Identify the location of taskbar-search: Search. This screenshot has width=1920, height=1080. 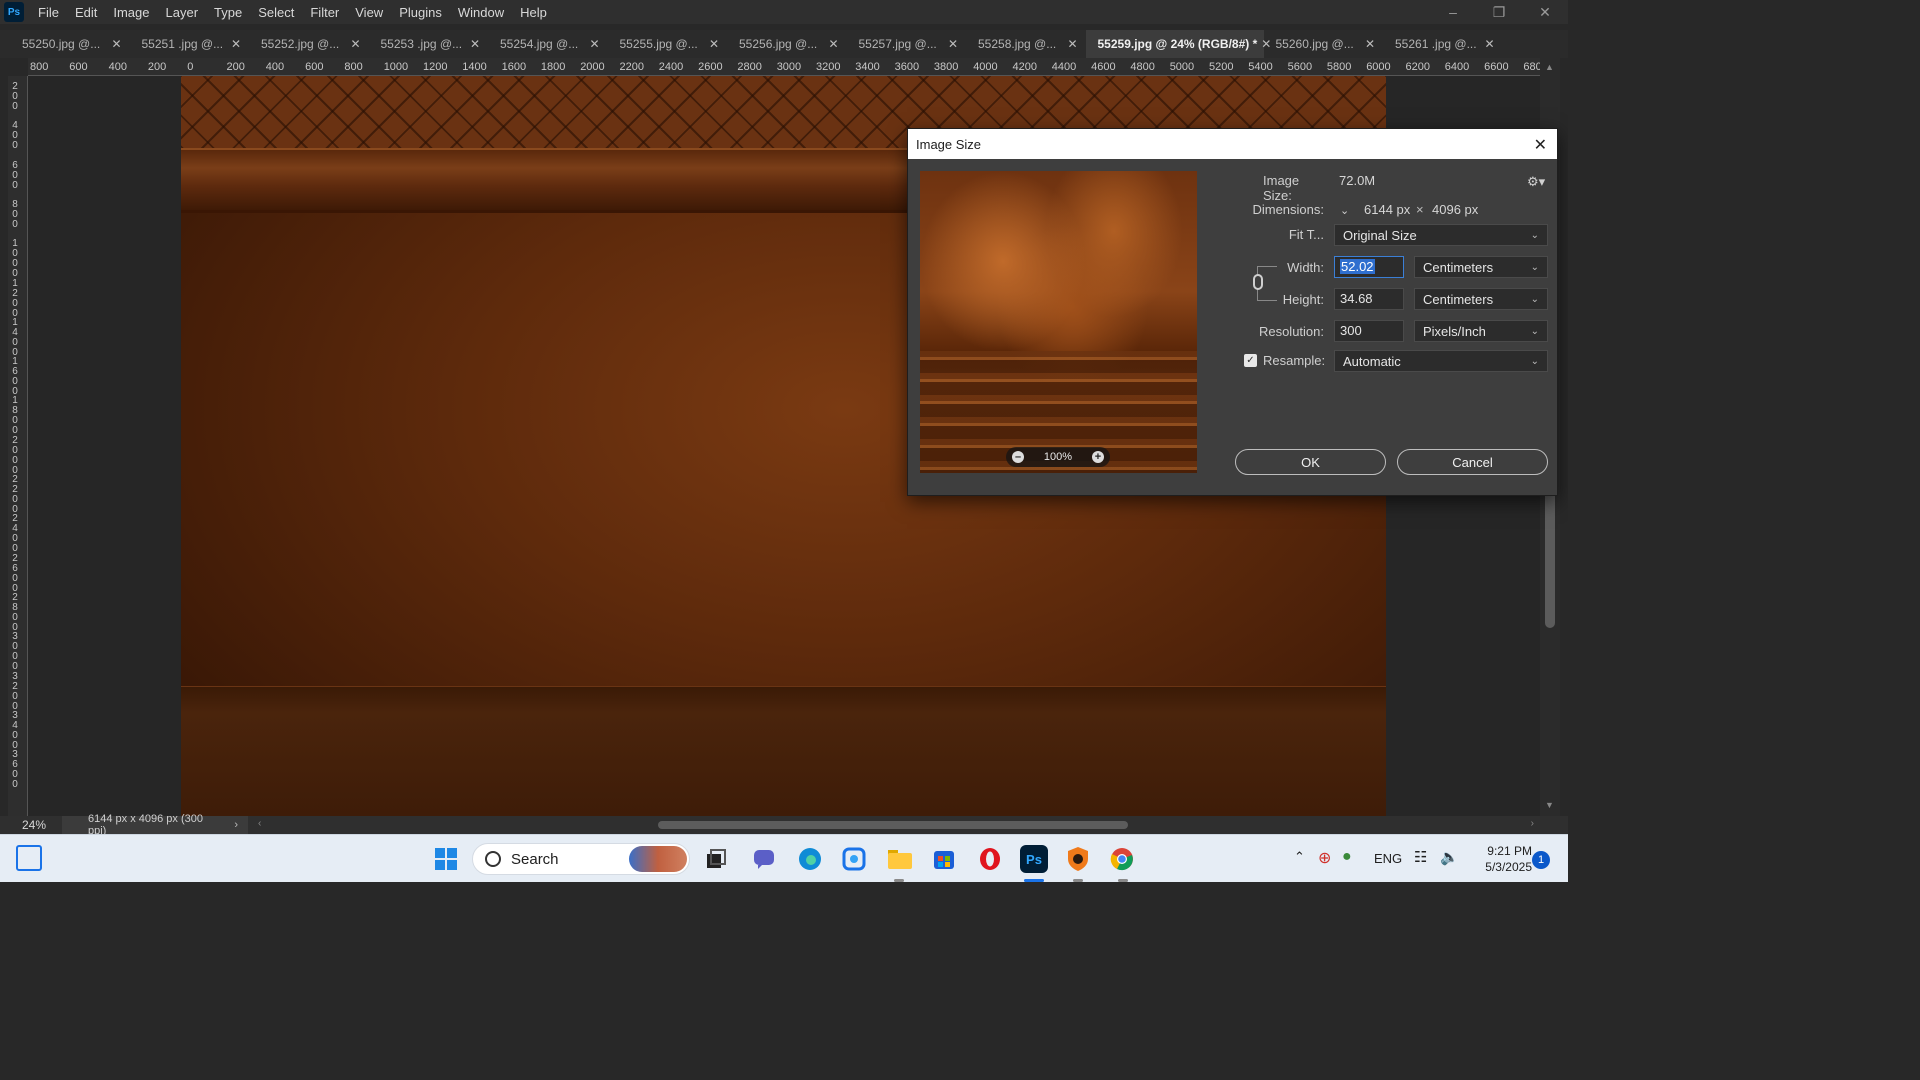
(581, 859).